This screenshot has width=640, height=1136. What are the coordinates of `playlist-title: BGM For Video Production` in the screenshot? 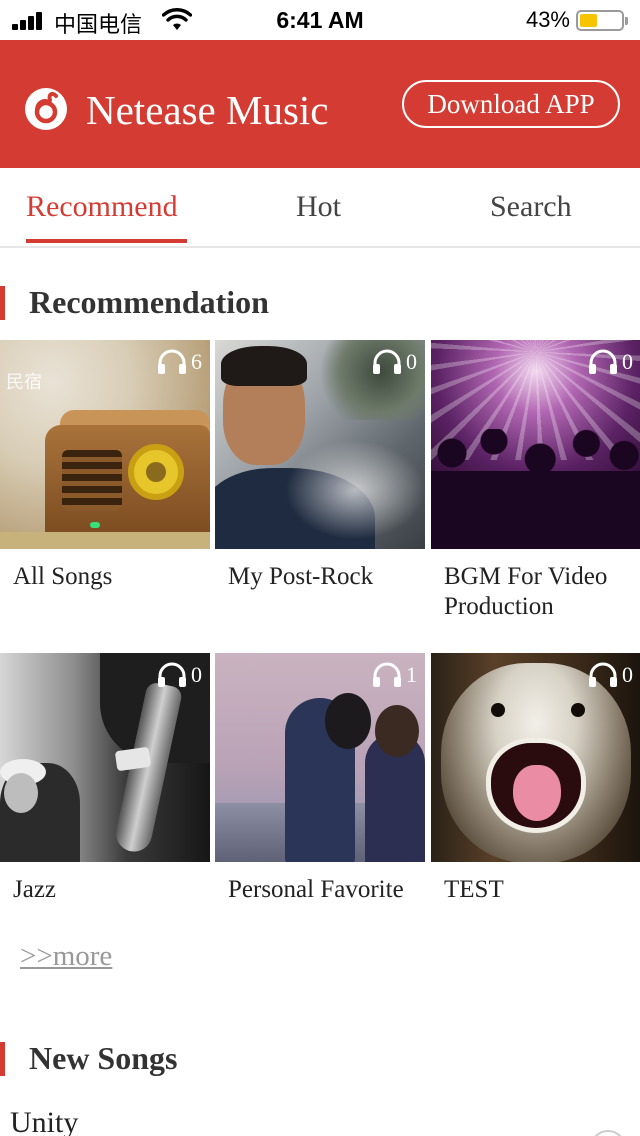 It's located at (539, 592).